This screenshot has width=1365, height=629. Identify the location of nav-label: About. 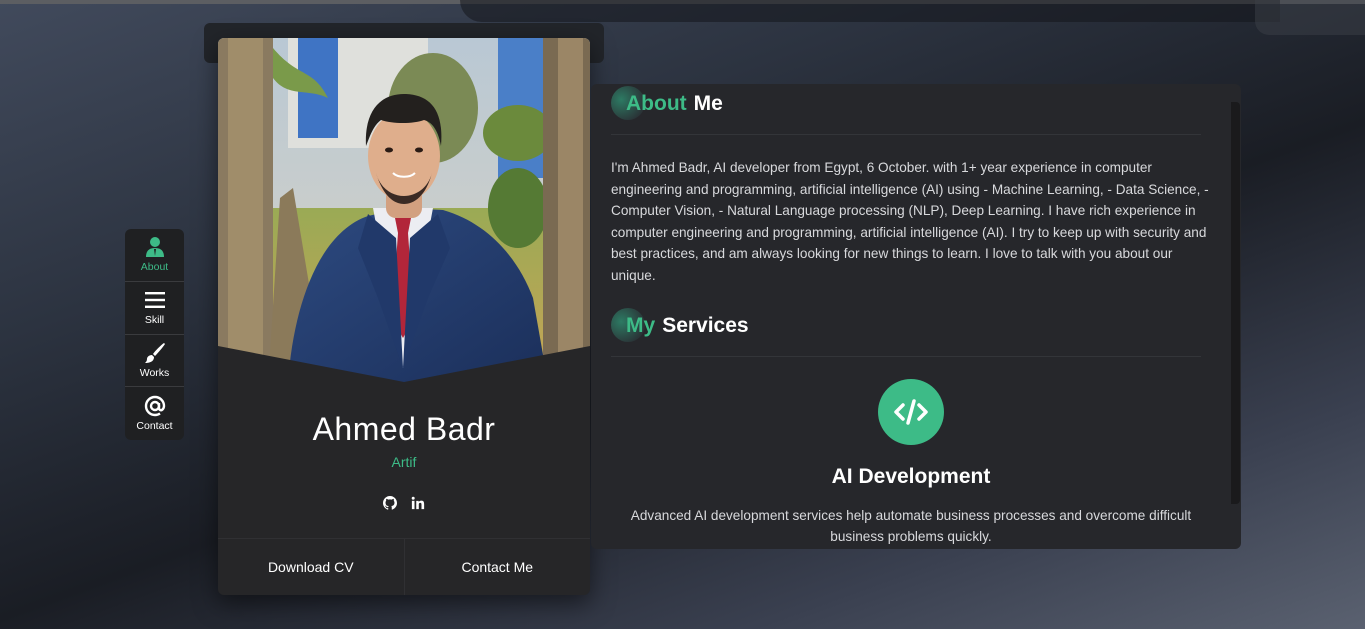
(154, 267).